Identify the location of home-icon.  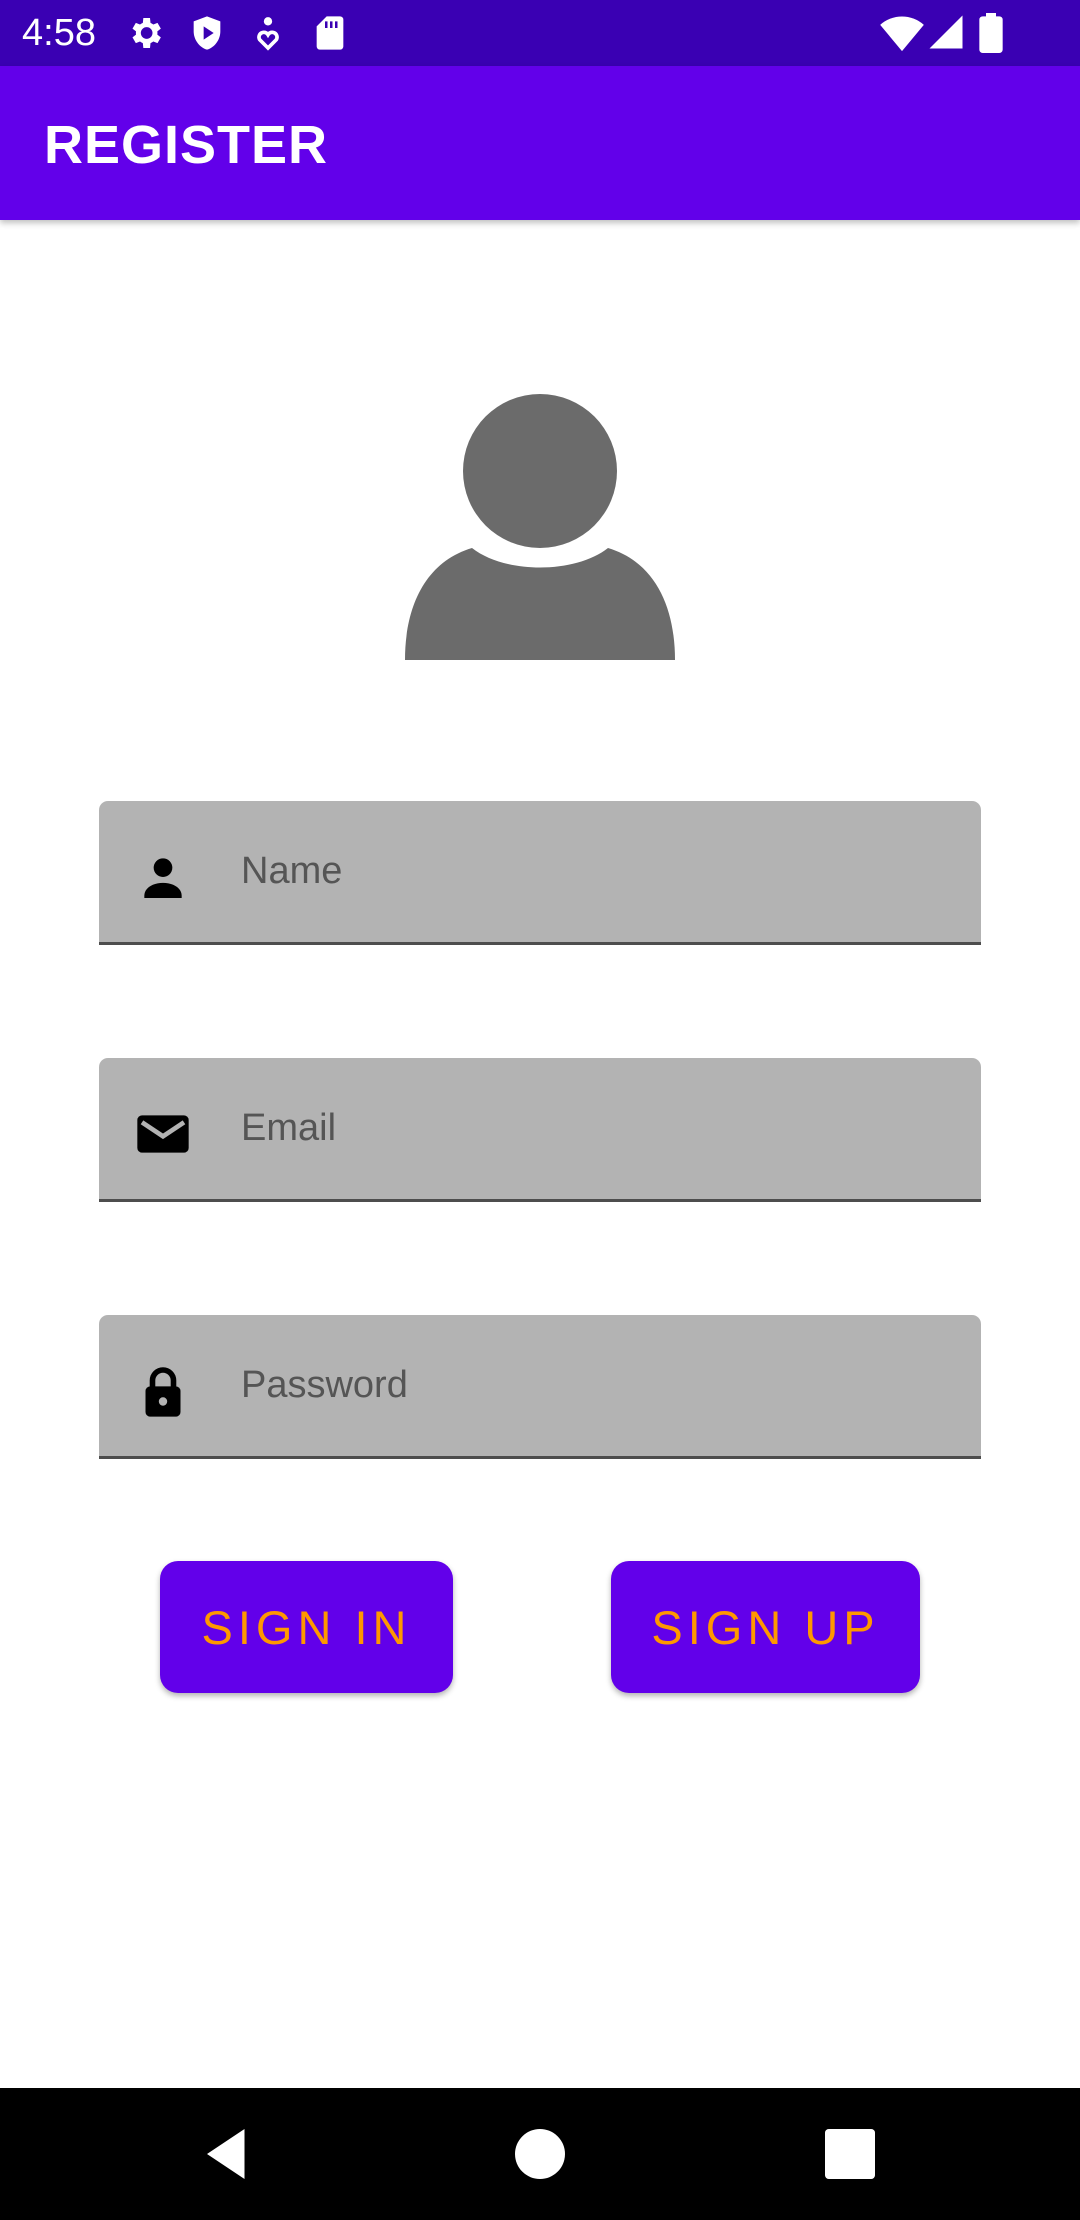
(540, 2154).